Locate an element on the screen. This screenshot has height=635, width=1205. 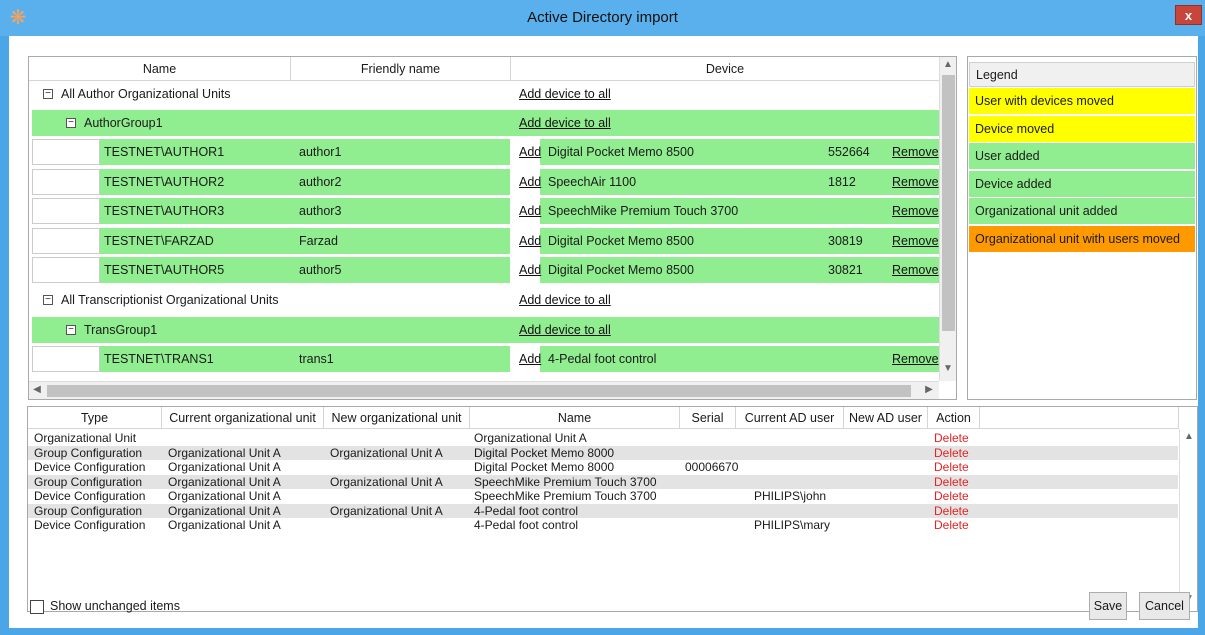
column-header: Type is located at coordinates (95, 418).